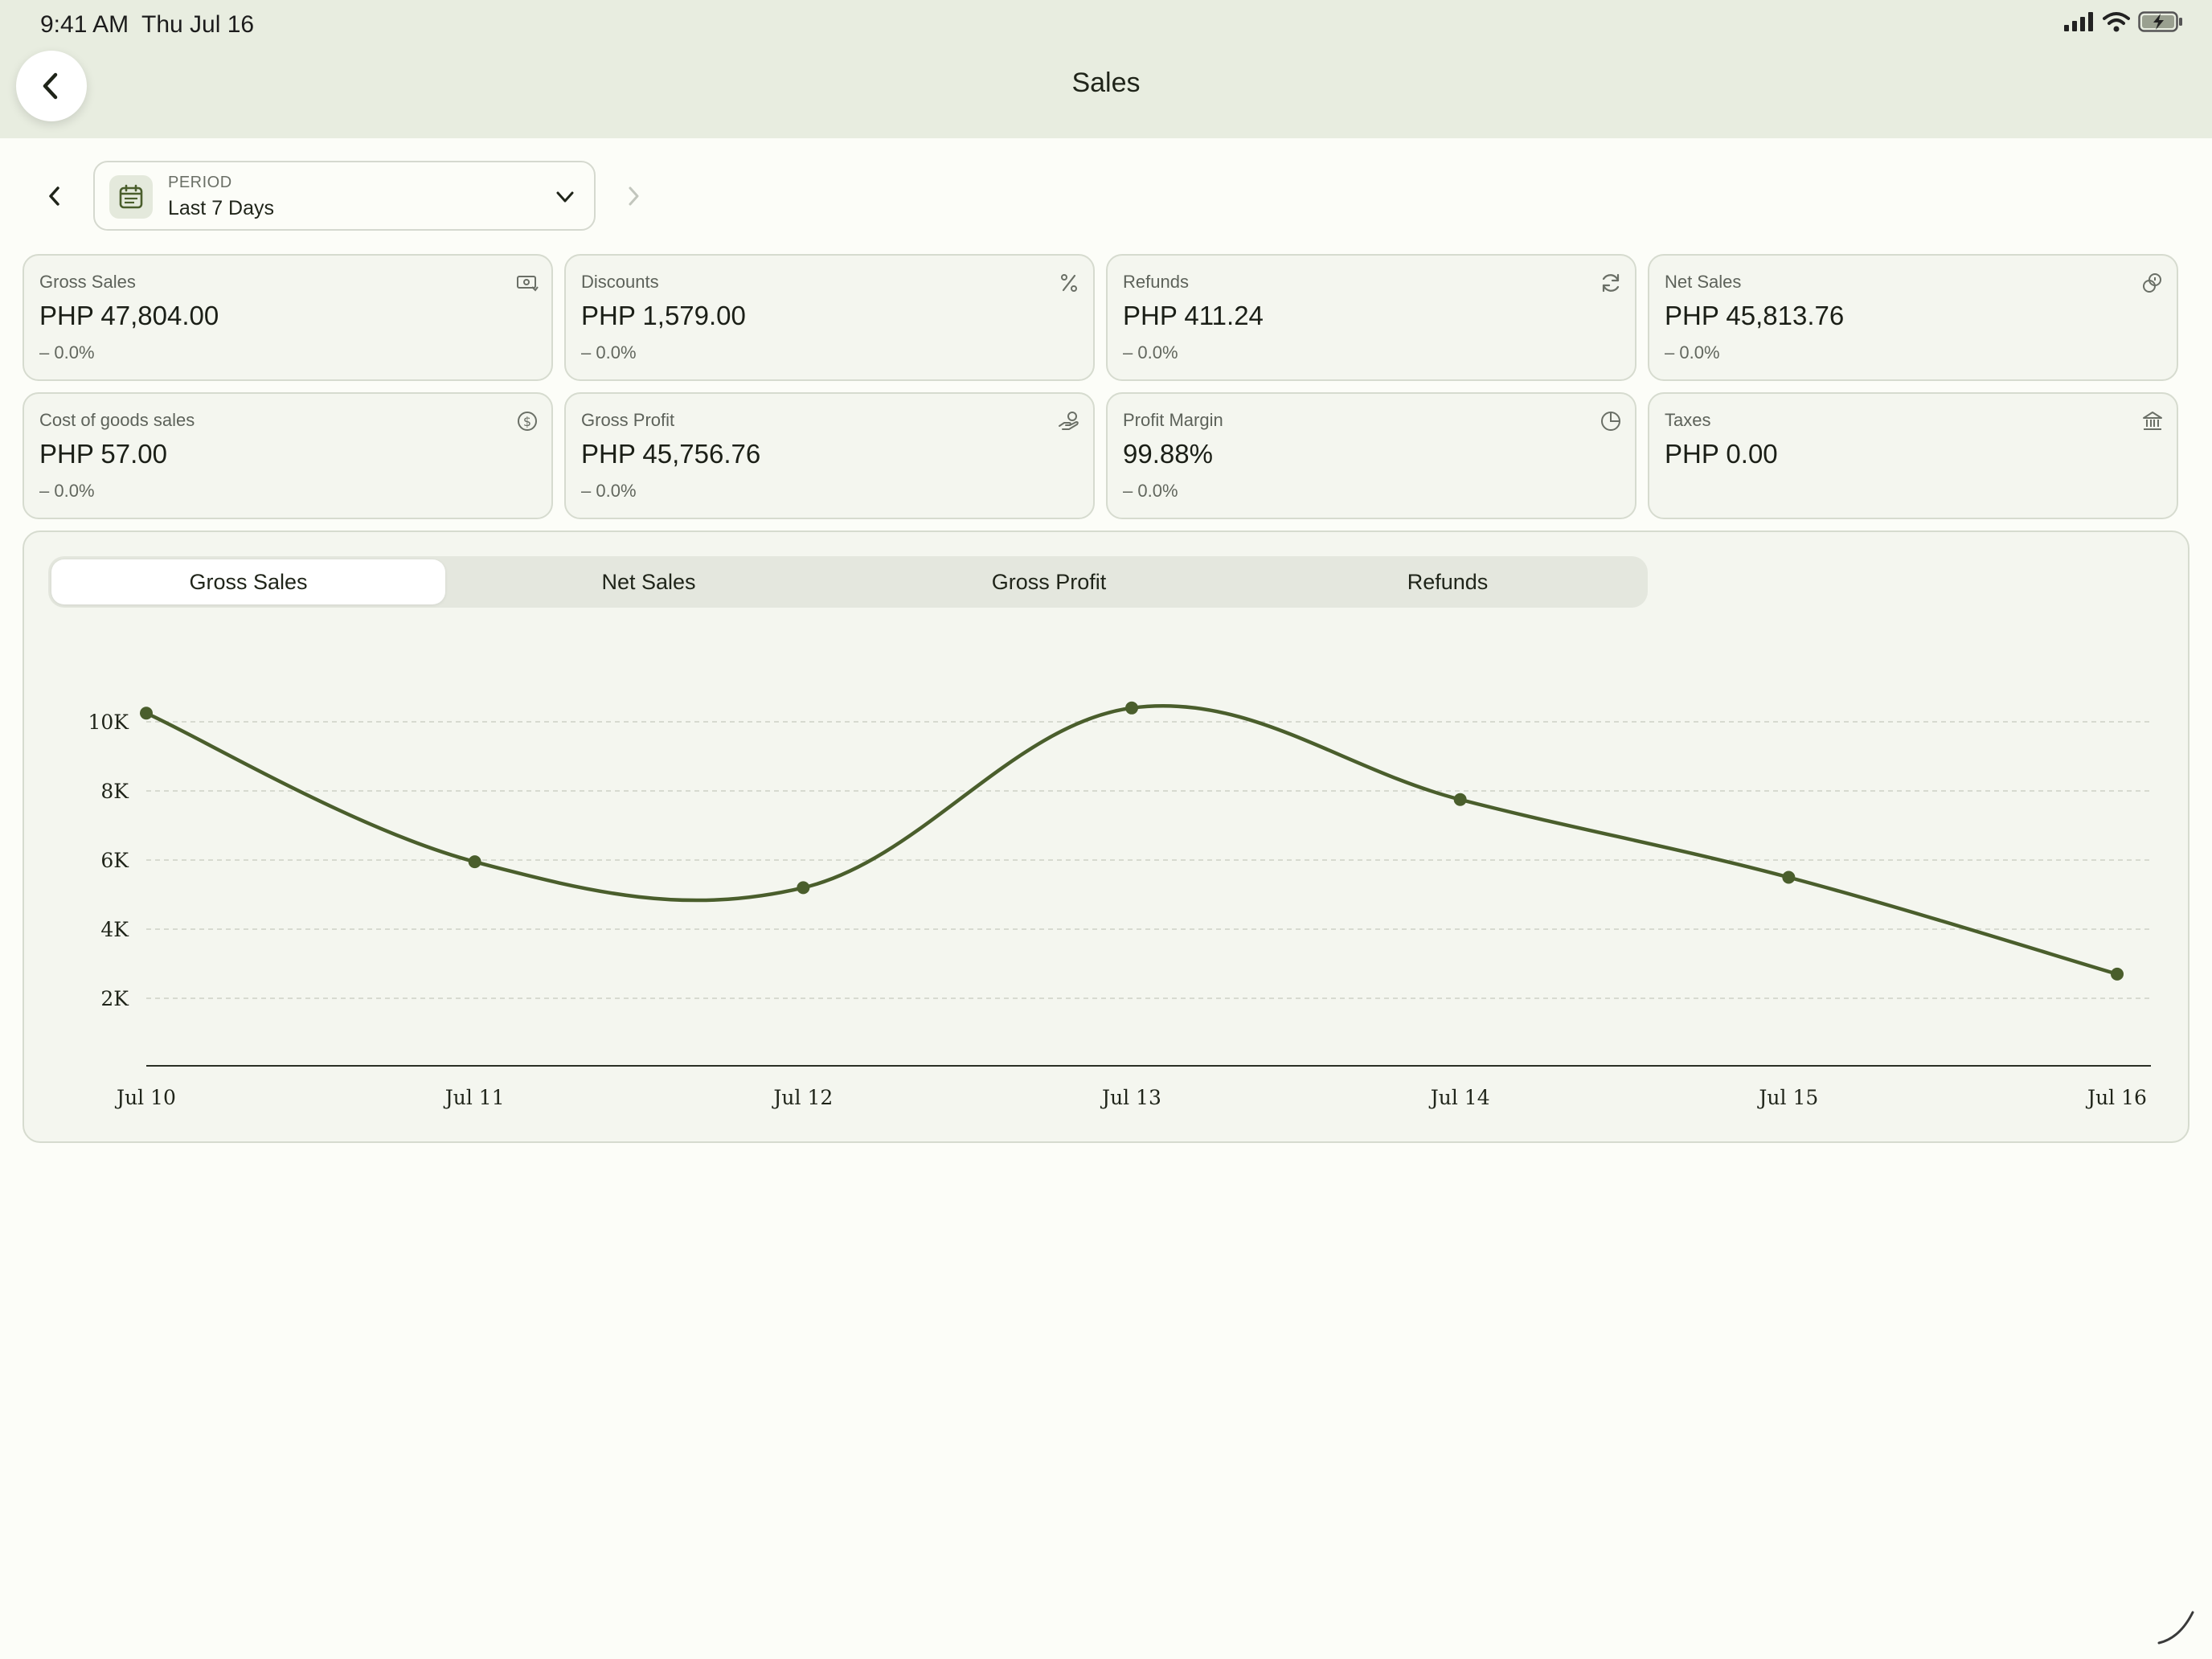 This screenshot has width=2212, height=1659. I want to click on x-tick-label: Jul 11, so click(474, 1097).